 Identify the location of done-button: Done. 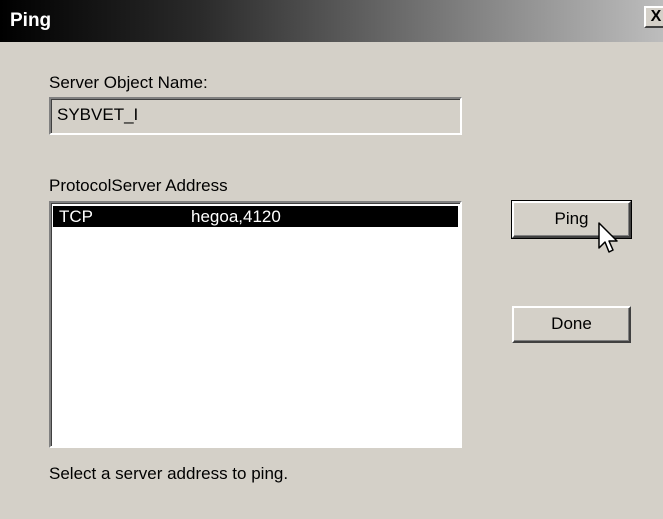
(571, 324).